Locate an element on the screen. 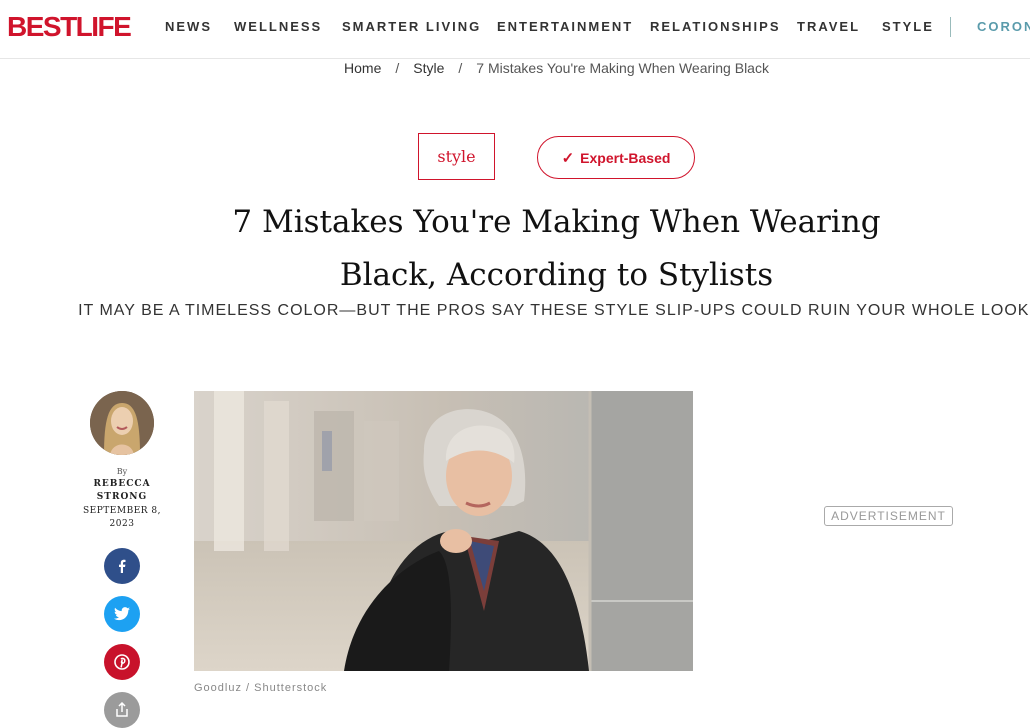 The width and height of the screenshot is (1030, 728). nav-item-news: NEWS is located at coordinates (188, 26).